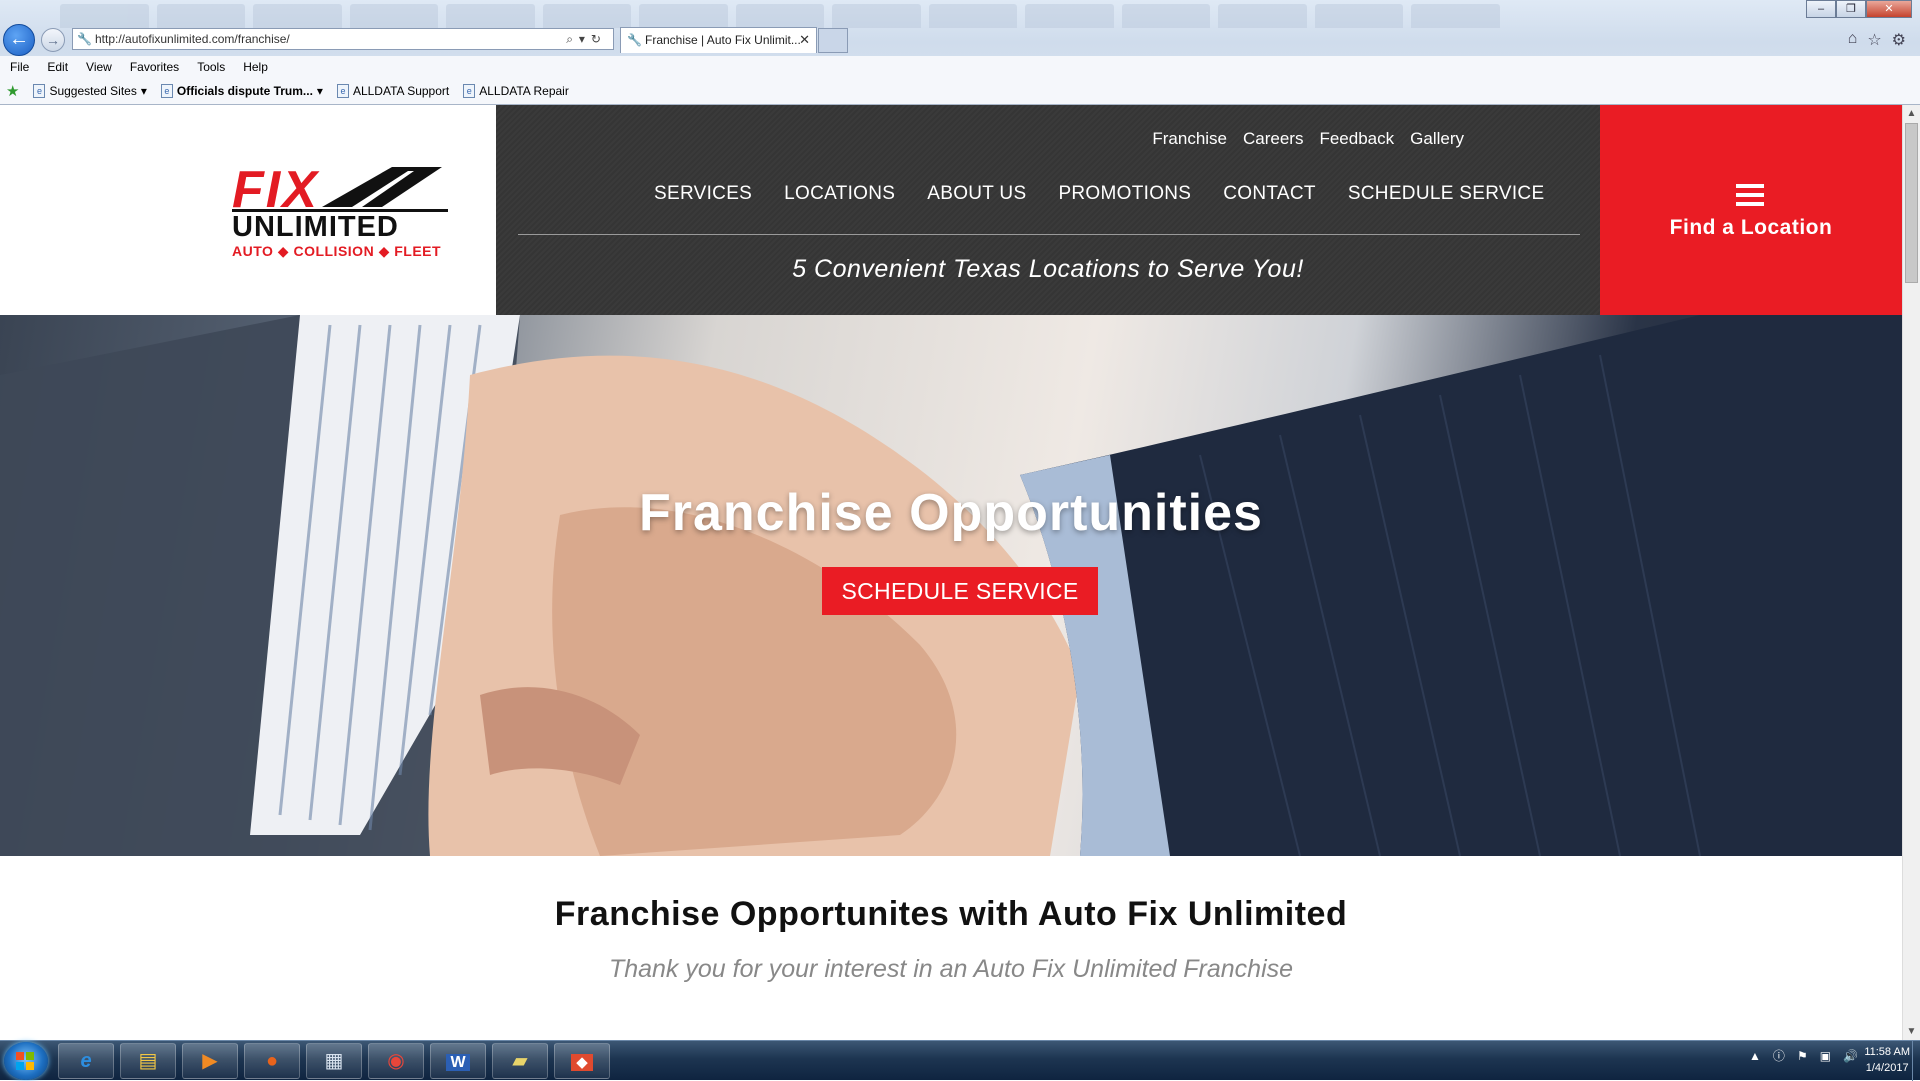  I want to click on search-refresh-icons: ⌕▾↻, so click(586, 39).